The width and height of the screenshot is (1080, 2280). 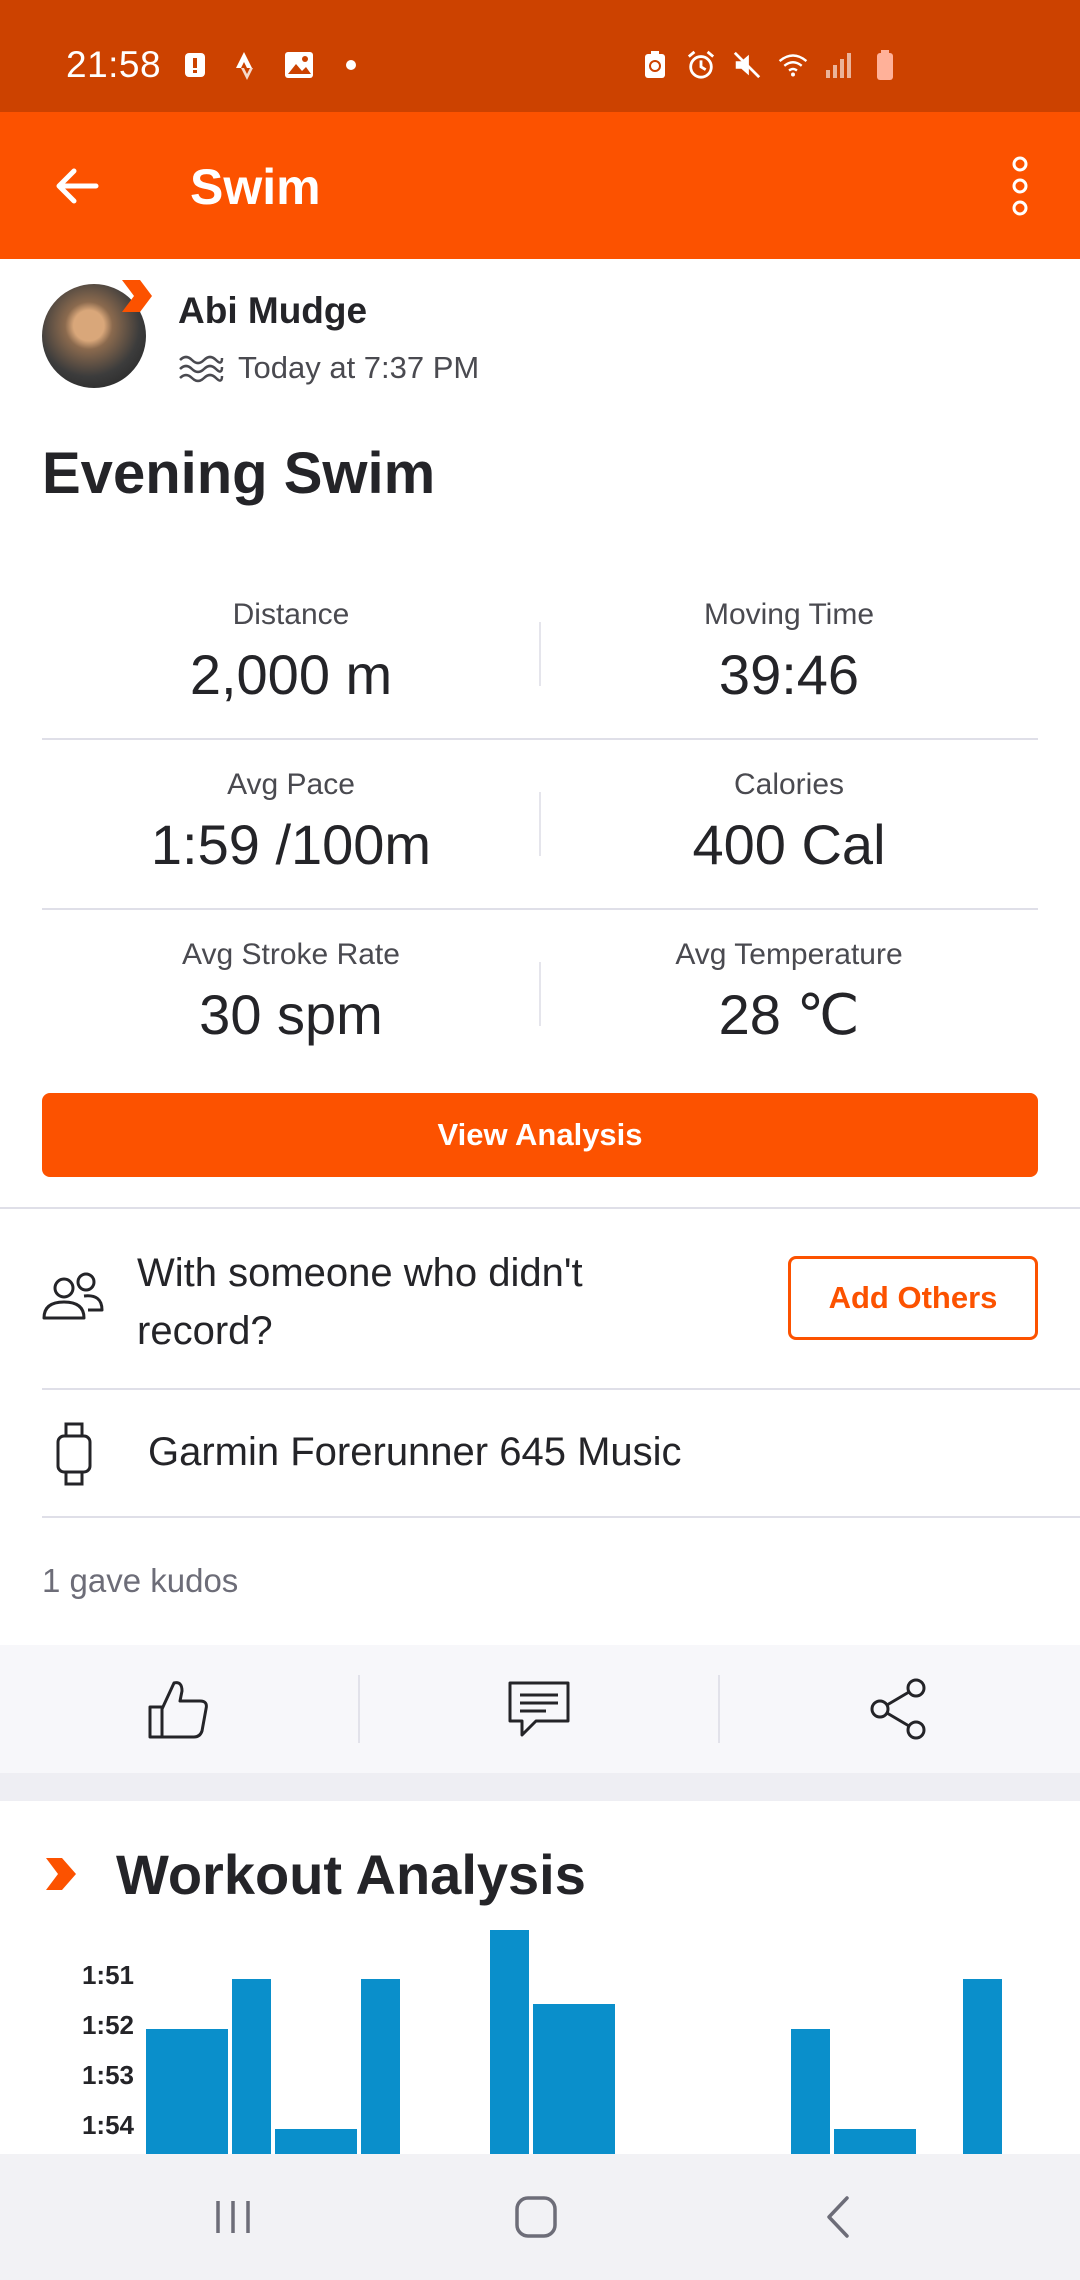 I want to click on stats-row: Distance 2,000 m Moving Time 39:46, so click(x=540, y=655).